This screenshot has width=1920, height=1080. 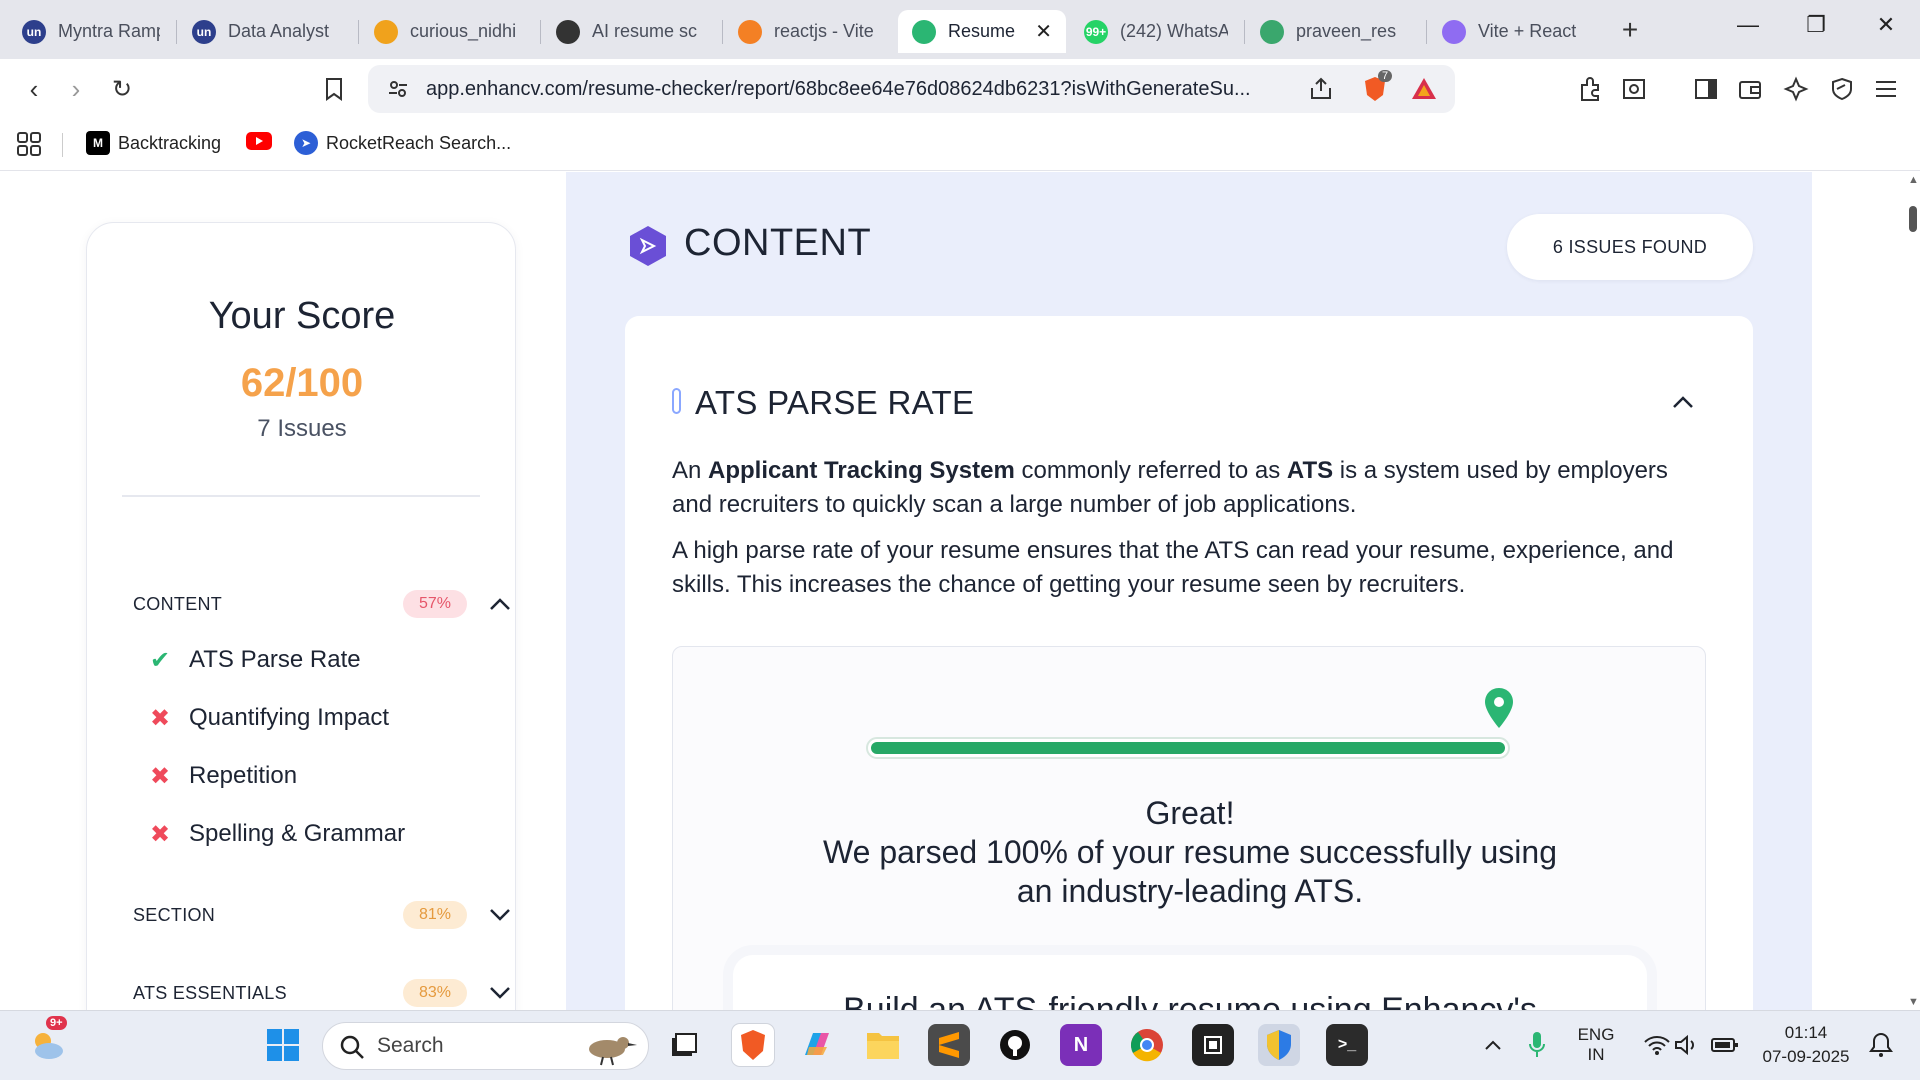 What do you see at coordinates (1310, 470) in the screenshot?
I see `bold-term: ATS` at bounding box center [1310, 470].